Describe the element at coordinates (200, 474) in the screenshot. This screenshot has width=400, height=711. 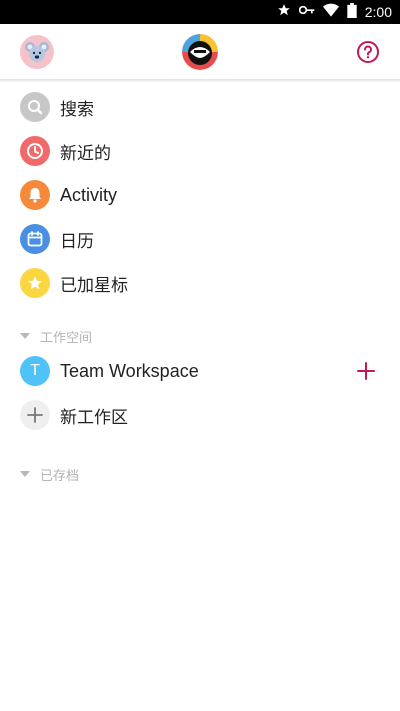
I see `archived-section-header: 已存档` at that location.